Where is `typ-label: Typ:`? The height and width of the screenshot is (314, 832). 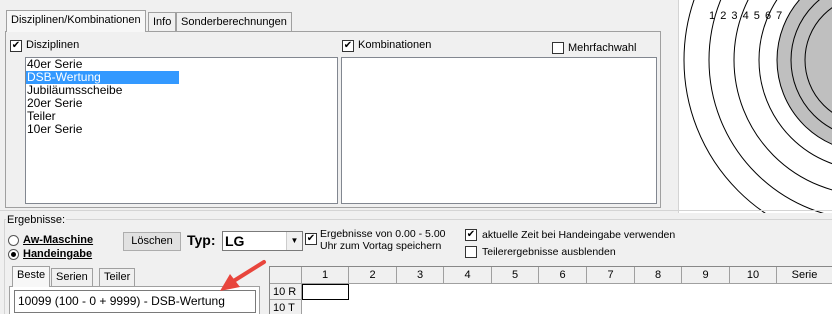
typ-label: Typ: is located at coordinates (201, 240).